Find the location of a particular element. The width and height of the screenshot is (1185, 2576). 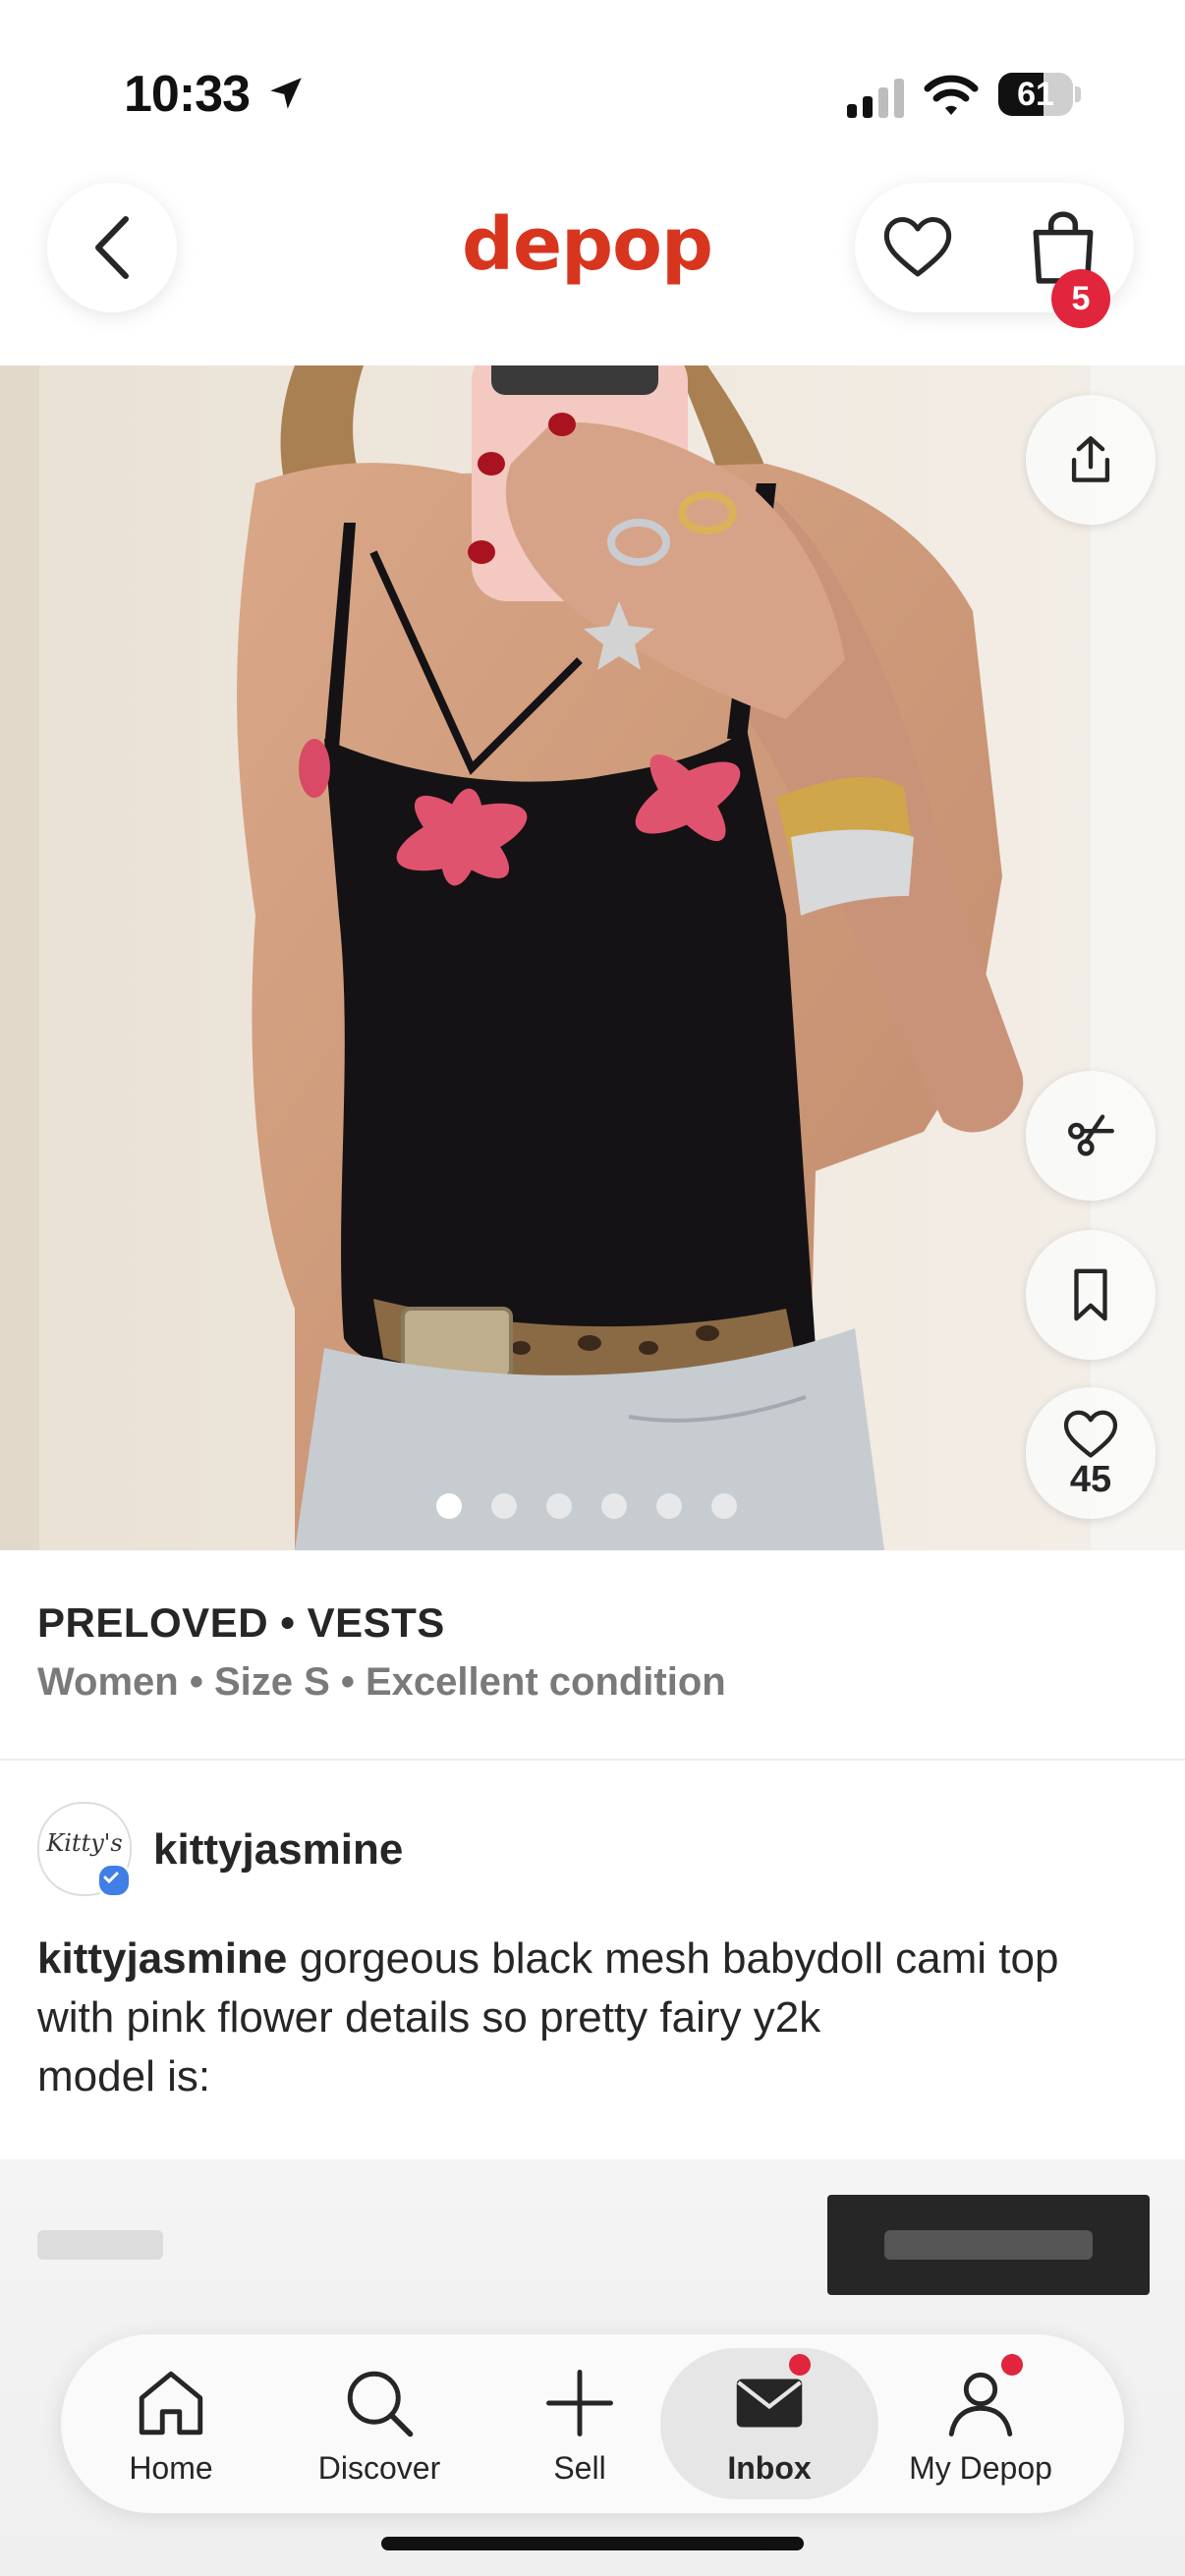

tab-my-depop: My Depop is located at coordinates (981, 2423).